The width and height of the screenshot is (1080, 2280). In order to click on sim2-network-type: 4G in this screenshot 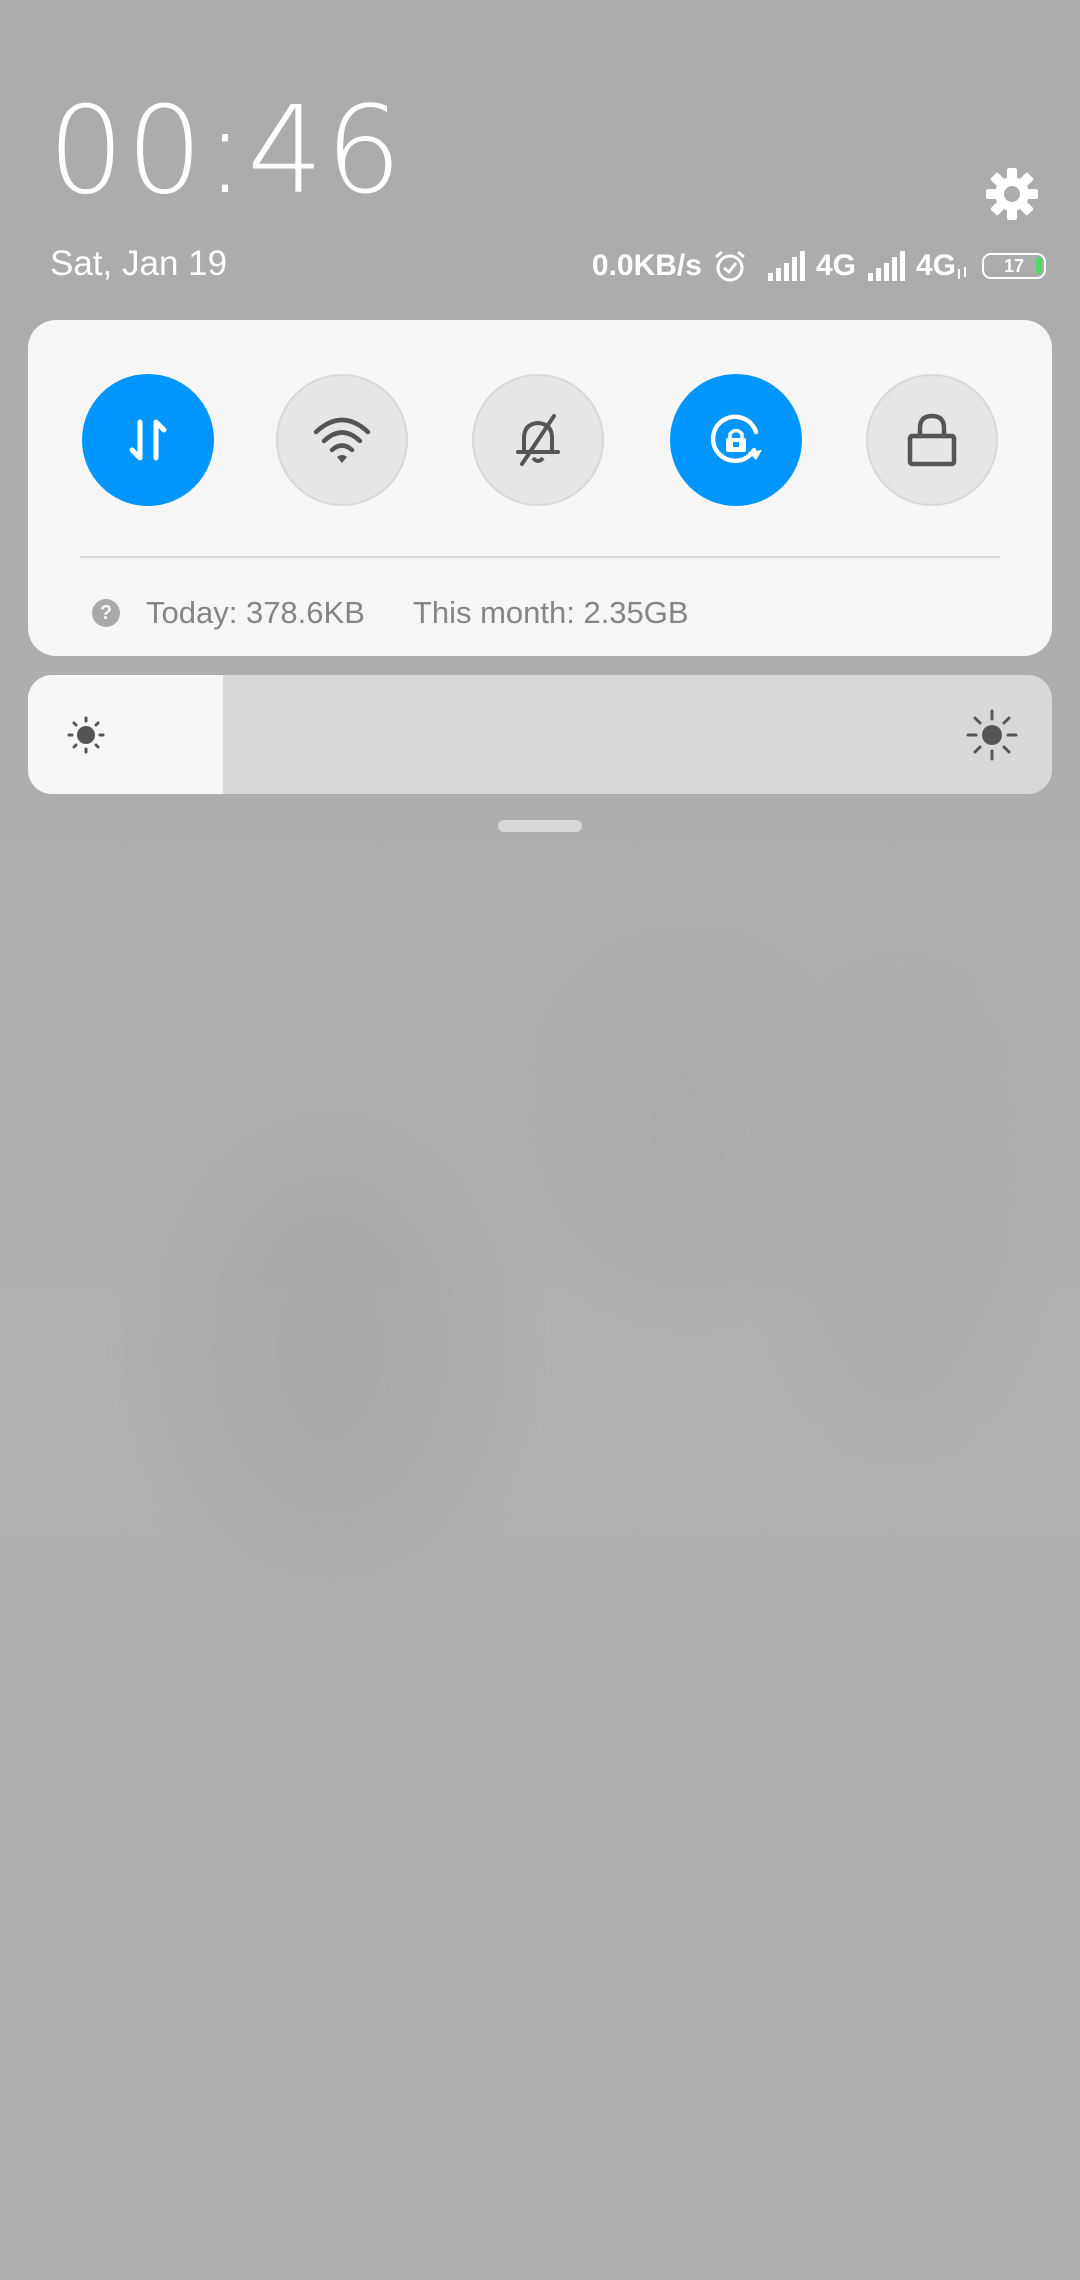, I will do `click(935, 265)`.